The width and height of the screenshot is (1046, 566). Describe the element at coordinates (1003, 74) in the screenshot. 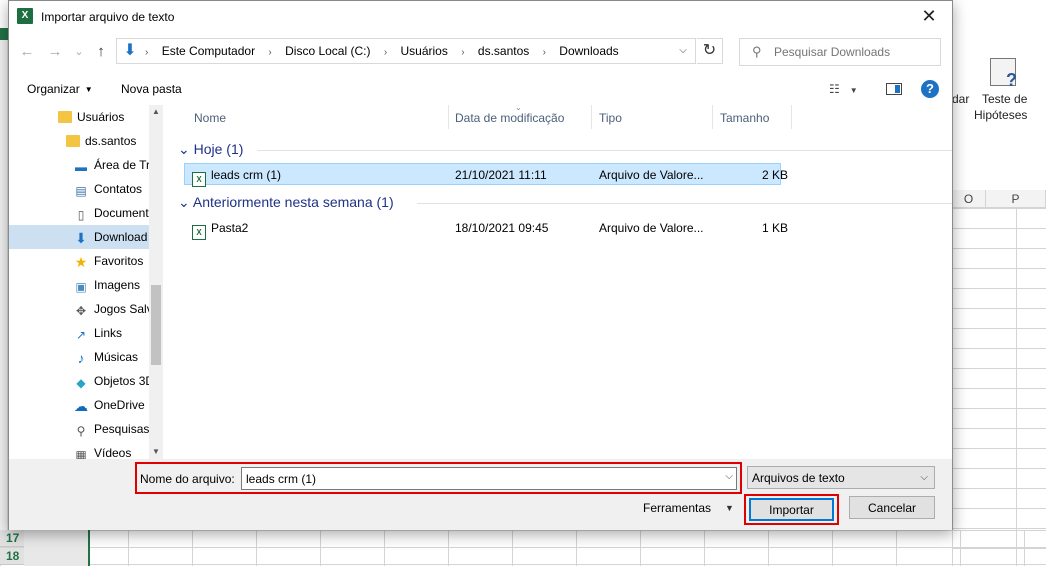

I see `what-if-analysis-icon` at that location.